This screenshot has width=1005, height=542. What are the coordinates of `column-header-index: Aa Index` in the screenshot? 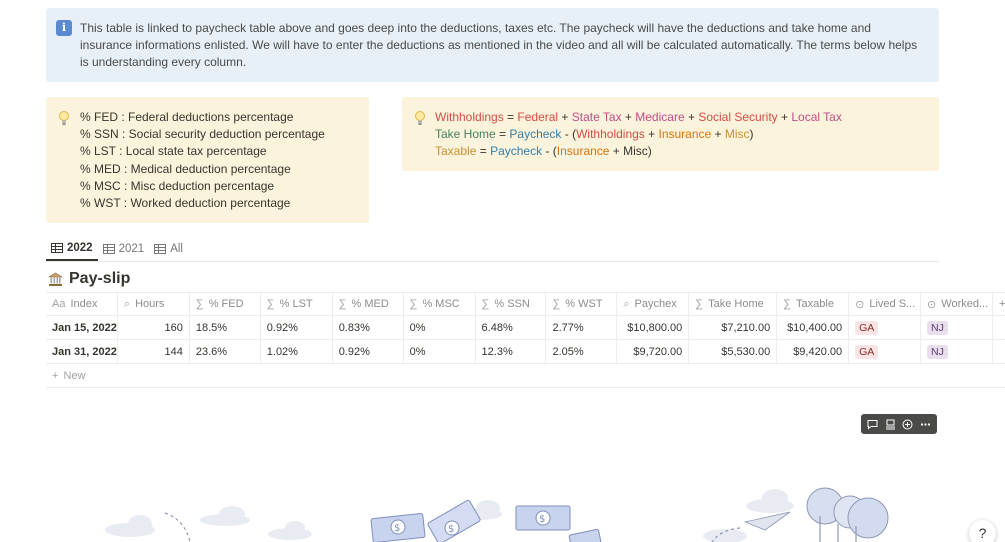 It's located at (82, 304).